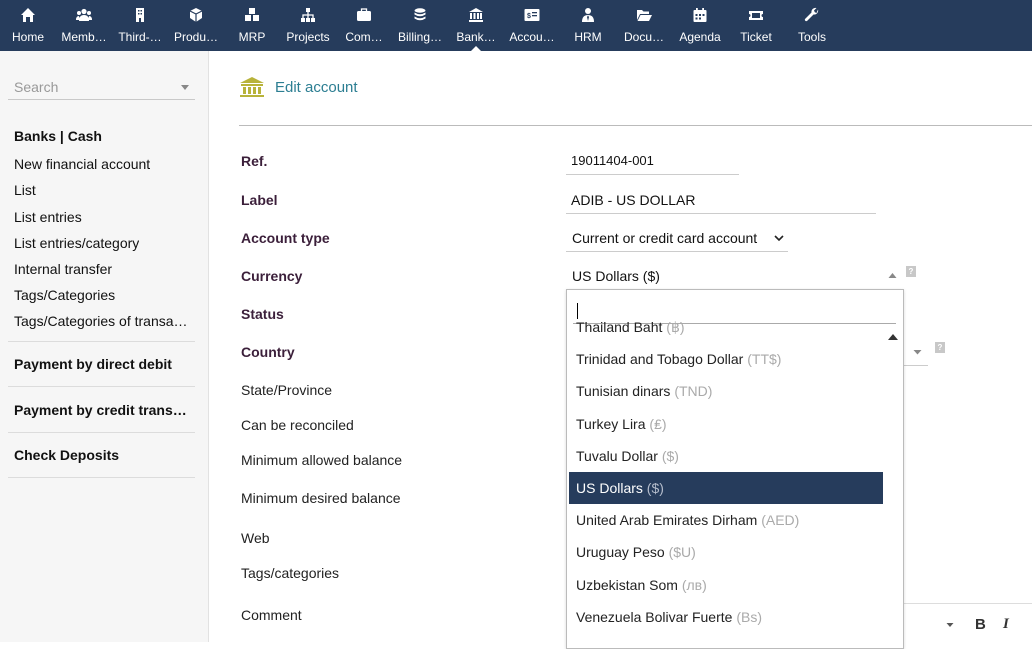 The width and height of the screenshot is (1032, 649). I want to click on nav-item-home: Home, so click(28, 25).